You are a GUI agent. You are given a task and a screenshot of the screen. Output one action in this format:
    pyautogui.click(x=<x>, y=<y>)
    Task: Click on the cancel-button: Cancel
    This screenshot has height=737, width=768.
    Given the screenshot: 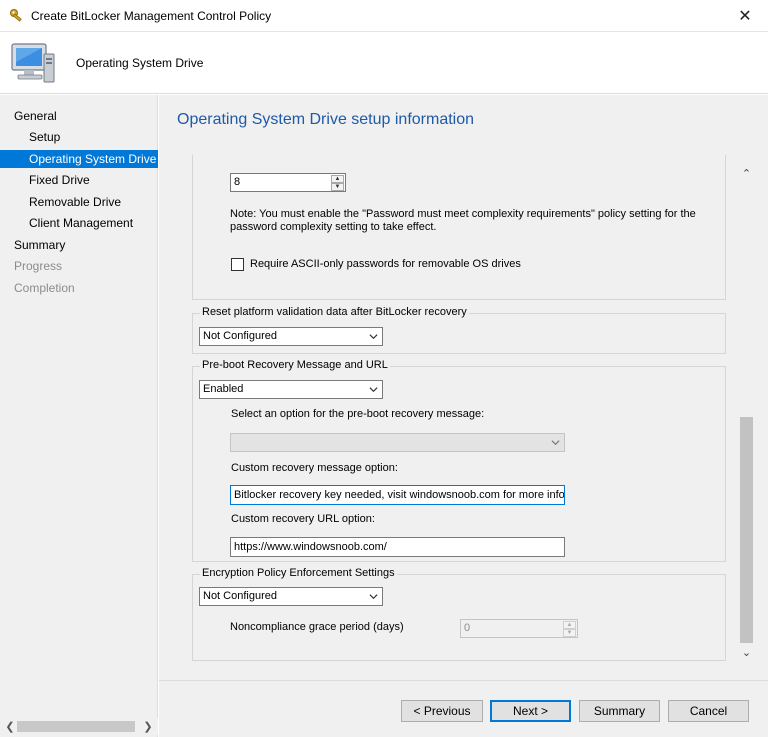 What is the action you would take?
    pyautogui.click(x=708, y=711)
    